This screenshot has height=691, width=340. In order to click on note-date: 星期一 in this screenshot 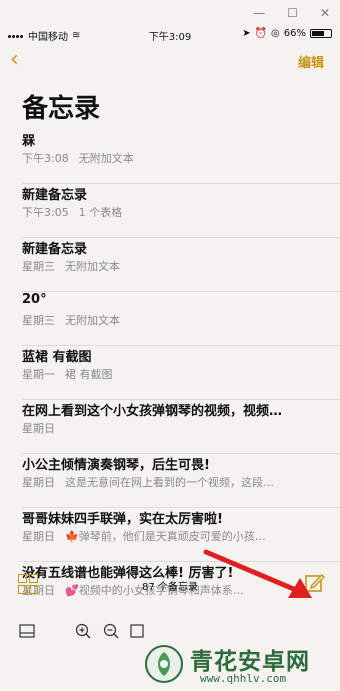, I will do `click(38, 374)`.